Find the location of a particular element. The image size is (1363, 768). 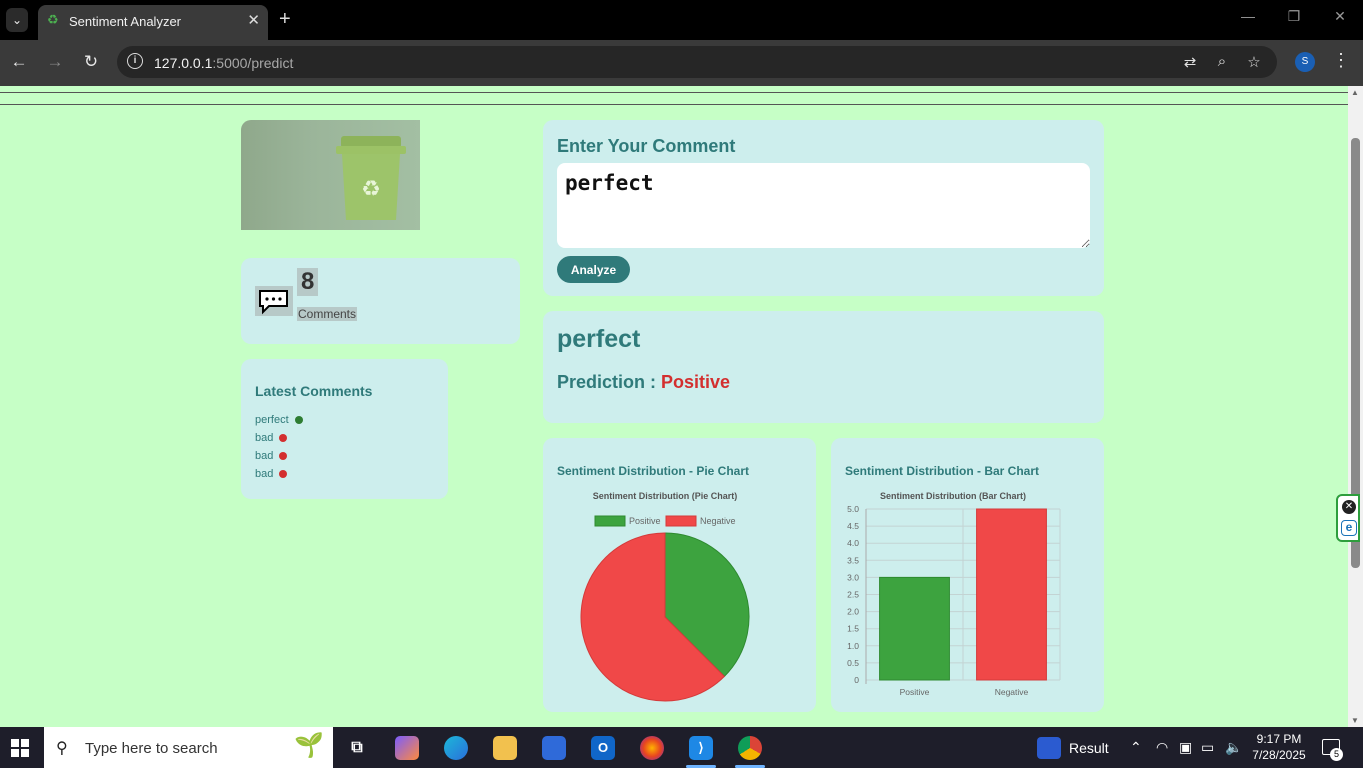

tab-title: Sentiment Analyzer is located at coordinates (125, 21).